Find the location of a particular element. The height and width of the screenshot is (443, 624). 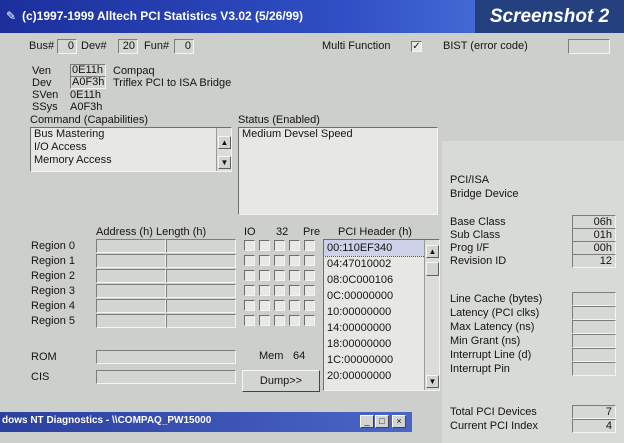

pci-header-scrollbar: ▲ ▼ is located at coordinates (431, 315).